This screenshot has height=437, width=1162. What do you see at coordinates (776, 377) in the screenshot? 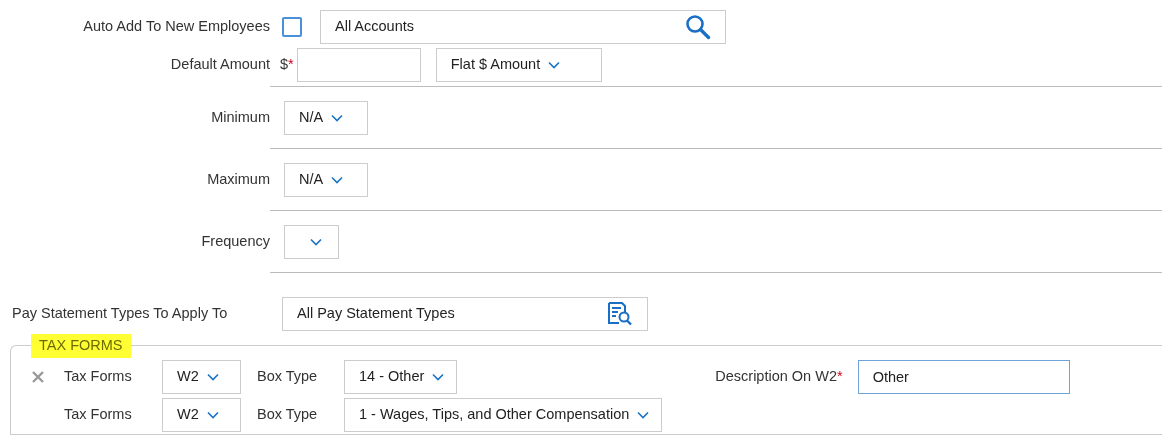
I see `field-label: Description On W2` at bounding box center [776, 377].